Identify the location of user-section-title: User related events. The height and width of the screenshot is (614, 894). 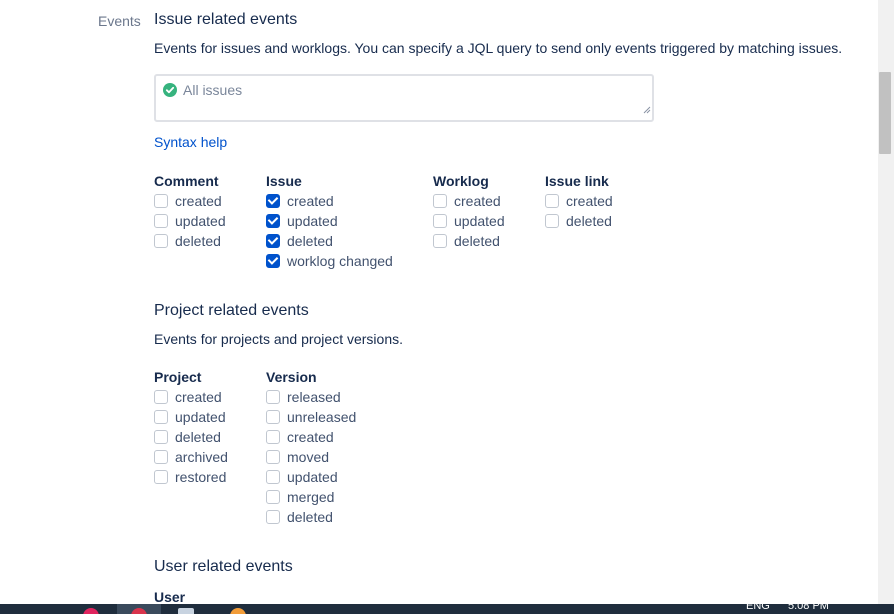
(223, 566).